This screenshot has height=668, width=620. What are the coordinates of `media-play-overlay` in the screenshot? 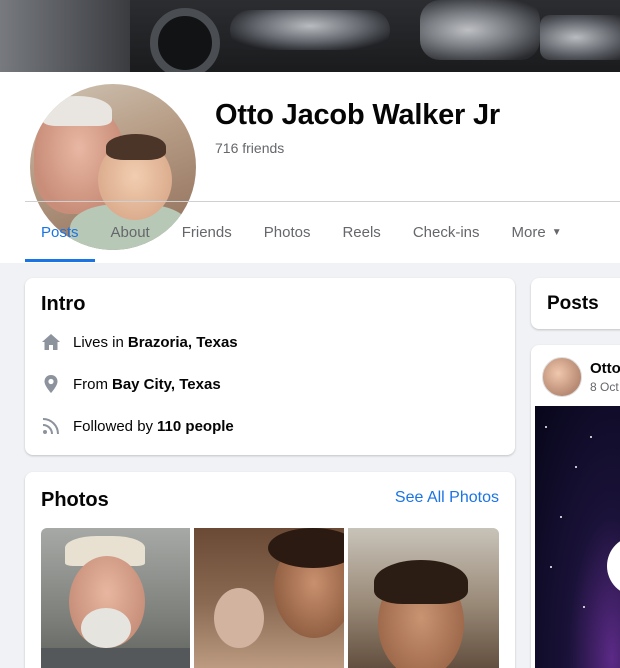 It's located at (613, 566).